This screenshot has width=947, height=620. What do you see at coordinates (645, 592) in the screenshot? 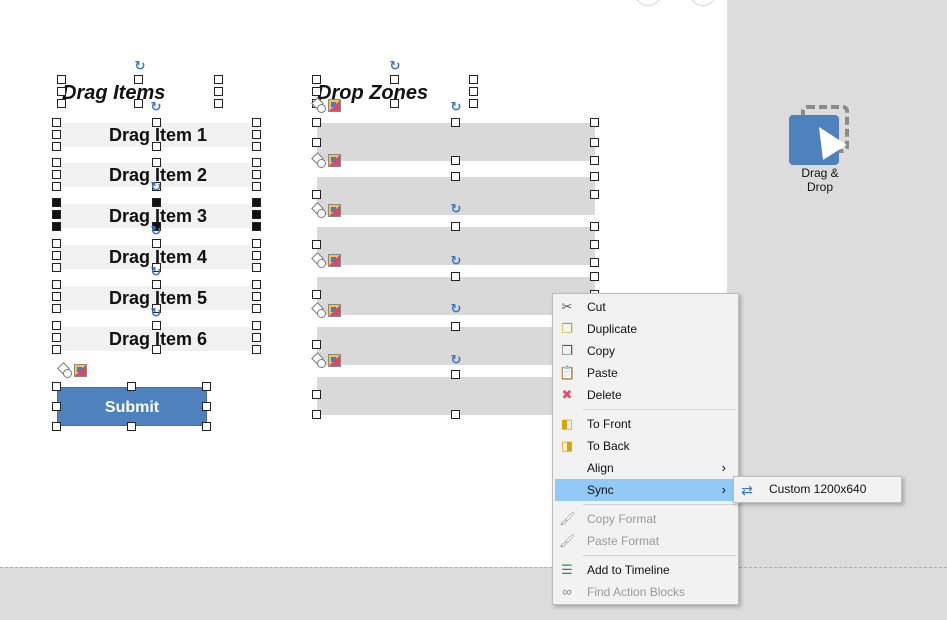
I see `menu-item-find-action-blocks: ∞ Find Action Blocks` at bounding box center [645, 592].